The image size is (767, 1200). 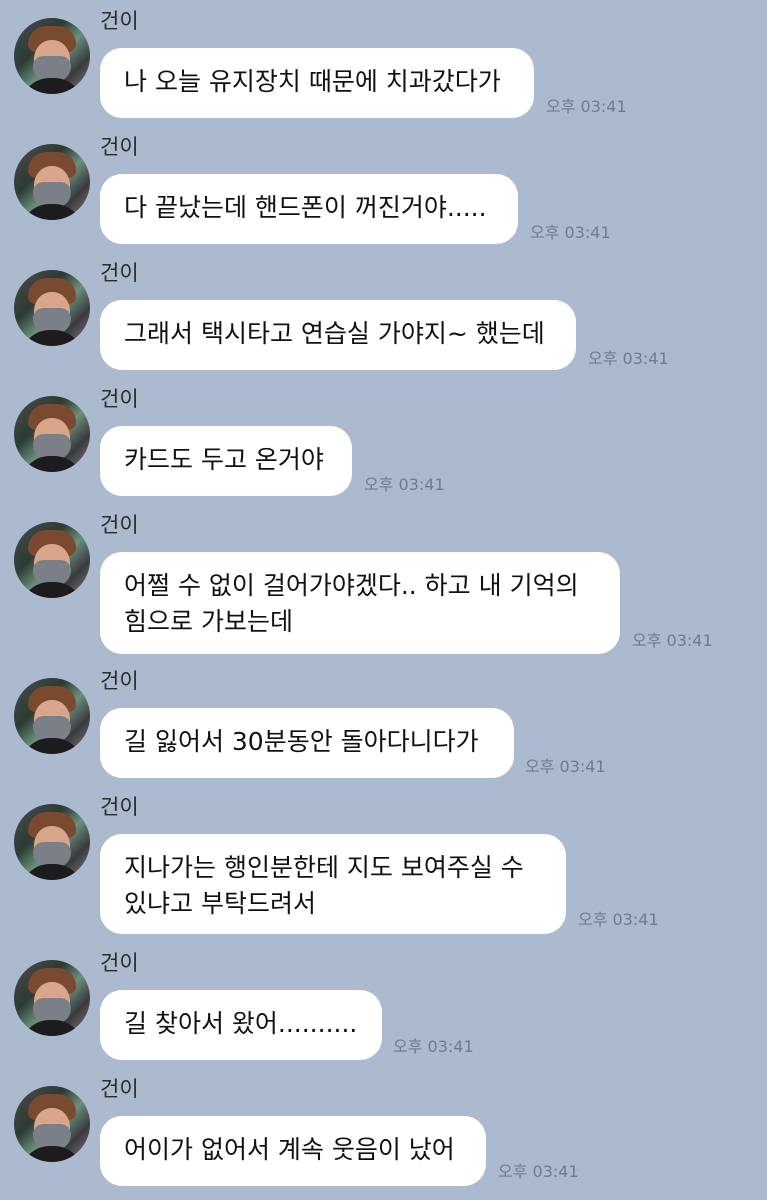 What do you see at coordinates (301, 741) in the screenshot?
I see `message-text: 길 잃어서 30분동안 돌아다니다가` at bounding box center [301, 741].